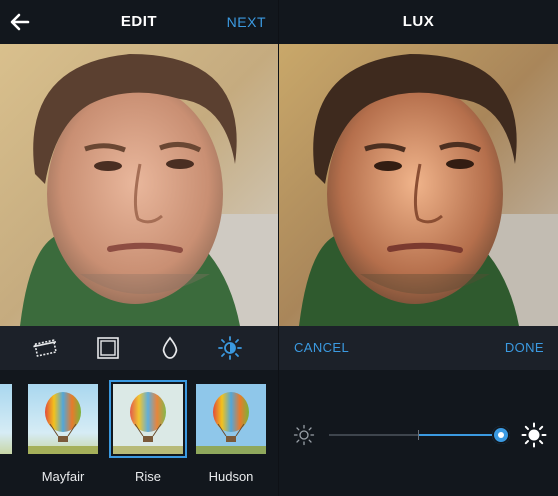 Image resolution: width=558 pixels, height=496 pixels. What do you see at coordinates (6, 419) in the screenshot?
I see `filter-thumb-partial` at bounding box center [6, 419].